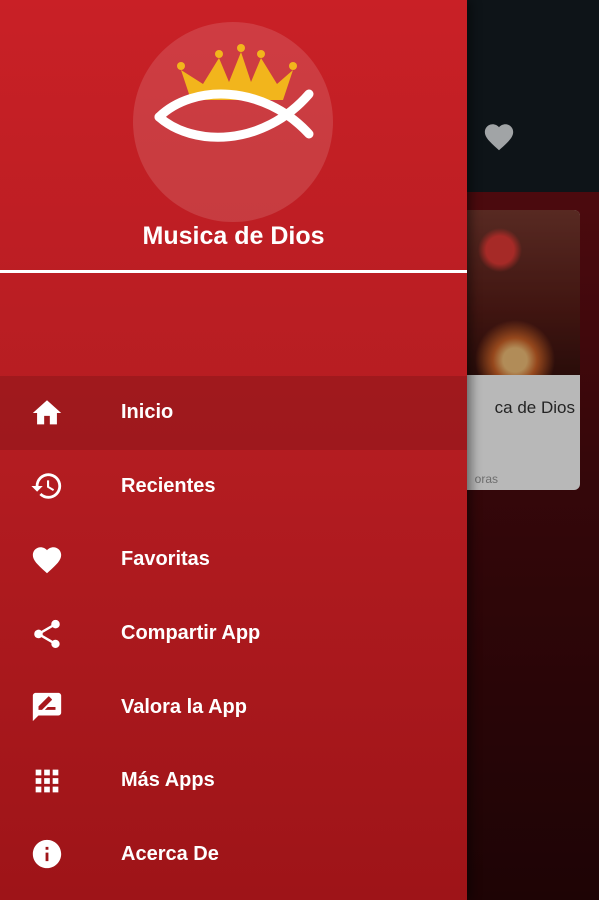  Describe the element at coordinates (233, 271) in the screenshot. I see `header-divider` at that location.